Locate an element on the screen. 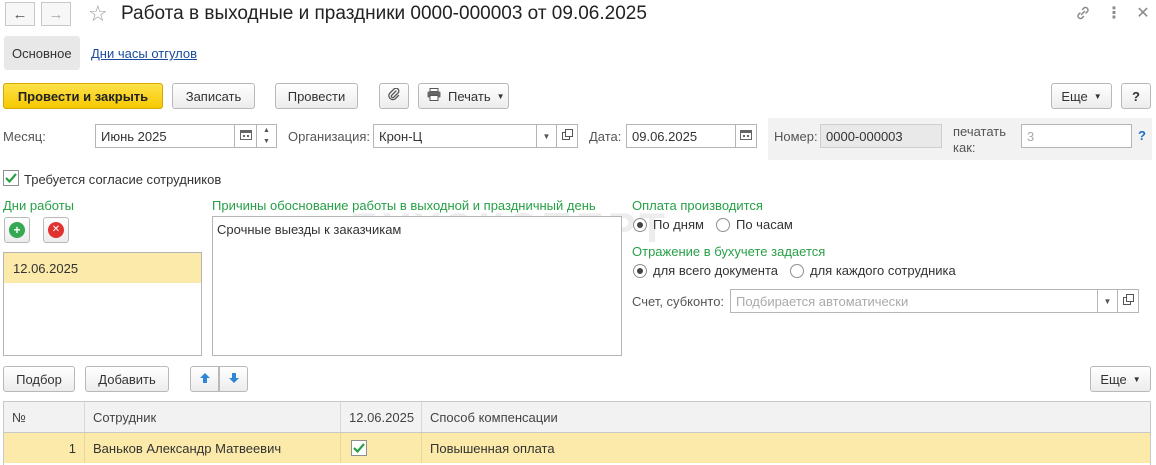 The image size is (1156, 465). accounting-each-employee-radio: для каждого сотрудника is located at coordinates (873, 270).